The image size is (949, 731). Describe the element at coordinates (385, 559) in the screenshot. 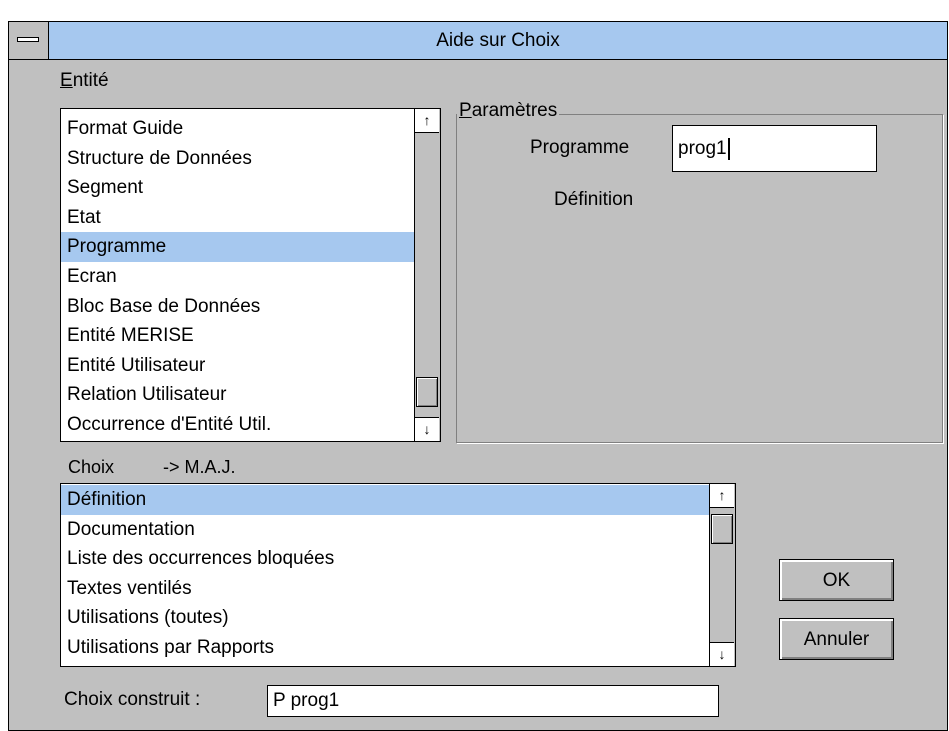

I see `choix-list-item: Liste des occurrences bloquées` at that location.